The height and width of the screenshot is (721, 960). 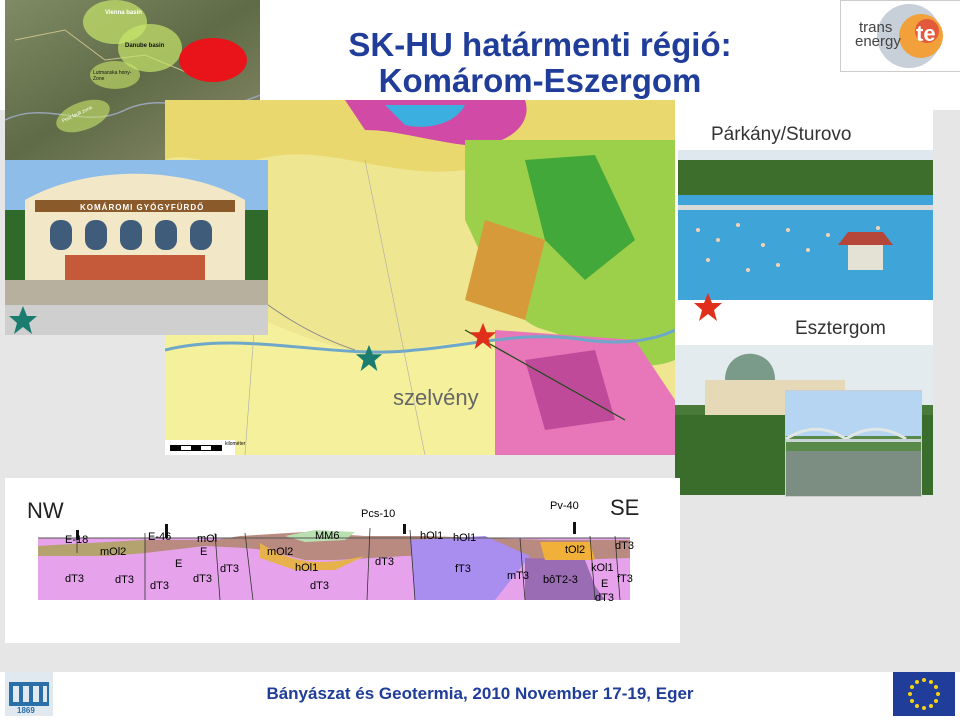 I want to click on photo-parkany-pool, so click(x=805, y=225).